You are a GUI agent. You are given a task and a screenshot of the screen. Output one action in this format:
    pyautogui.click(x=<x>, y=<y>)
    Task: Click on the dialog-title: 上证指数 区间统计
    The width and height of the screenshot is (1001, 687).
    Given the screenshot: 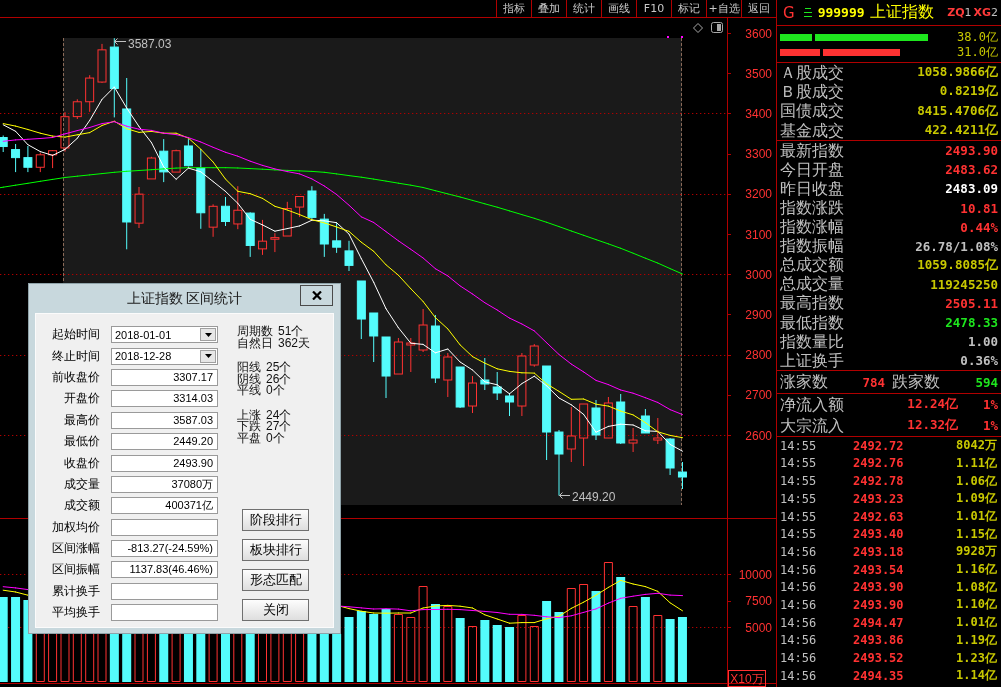 What is the action you would take?
    pyautogui.click(x=184, y=298)
    